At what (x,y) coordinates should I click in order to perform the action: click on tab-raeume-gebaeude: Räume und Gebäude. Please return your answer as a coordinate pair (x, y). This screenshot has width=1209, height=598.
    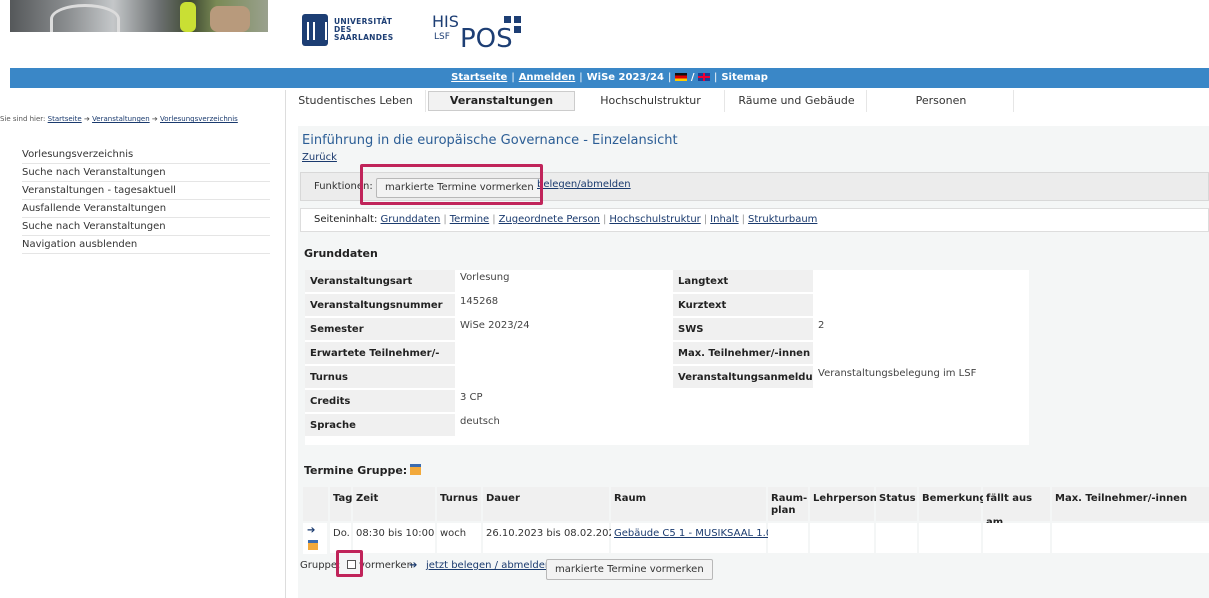
    Looking at the image, I should click on (797, 101).